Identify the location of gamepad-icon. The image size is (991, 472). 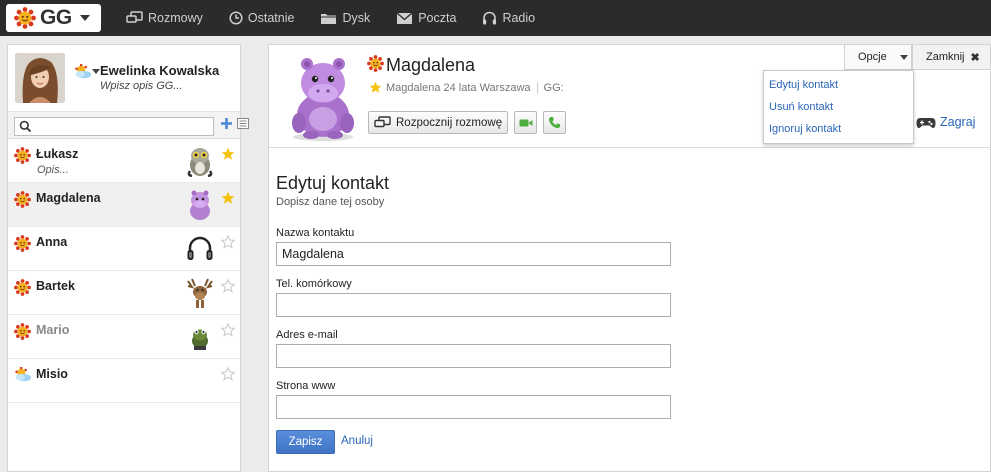
(926, 122).